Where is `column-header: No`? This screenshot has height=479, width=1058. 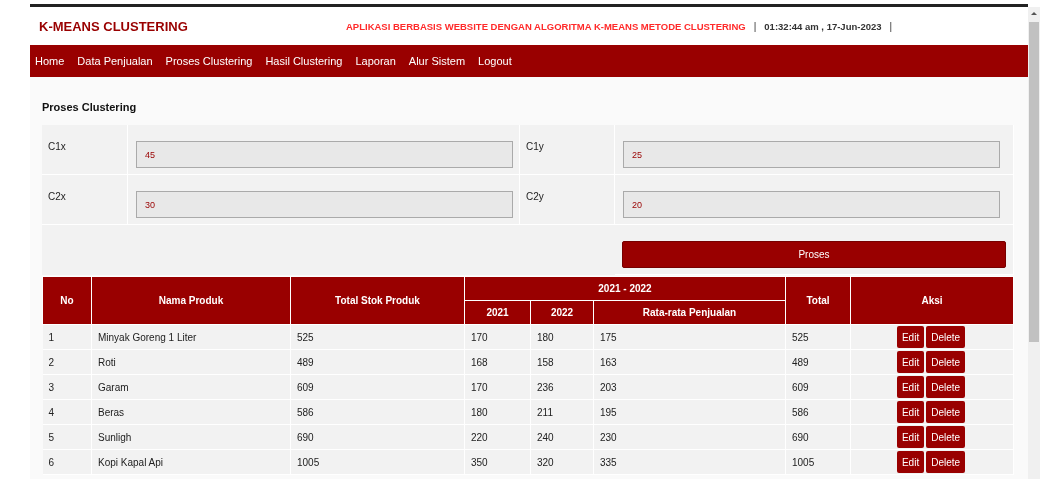 column-header: No is located at coordinates (67, 300).